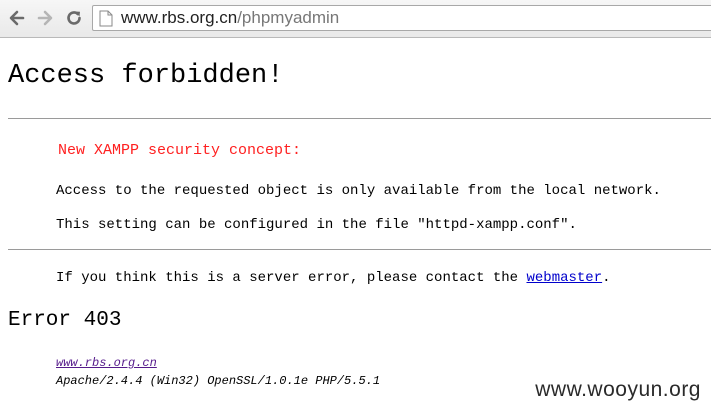 This screenshot has width=711, height=414. I want to click on reload-button, so click(74, 18).